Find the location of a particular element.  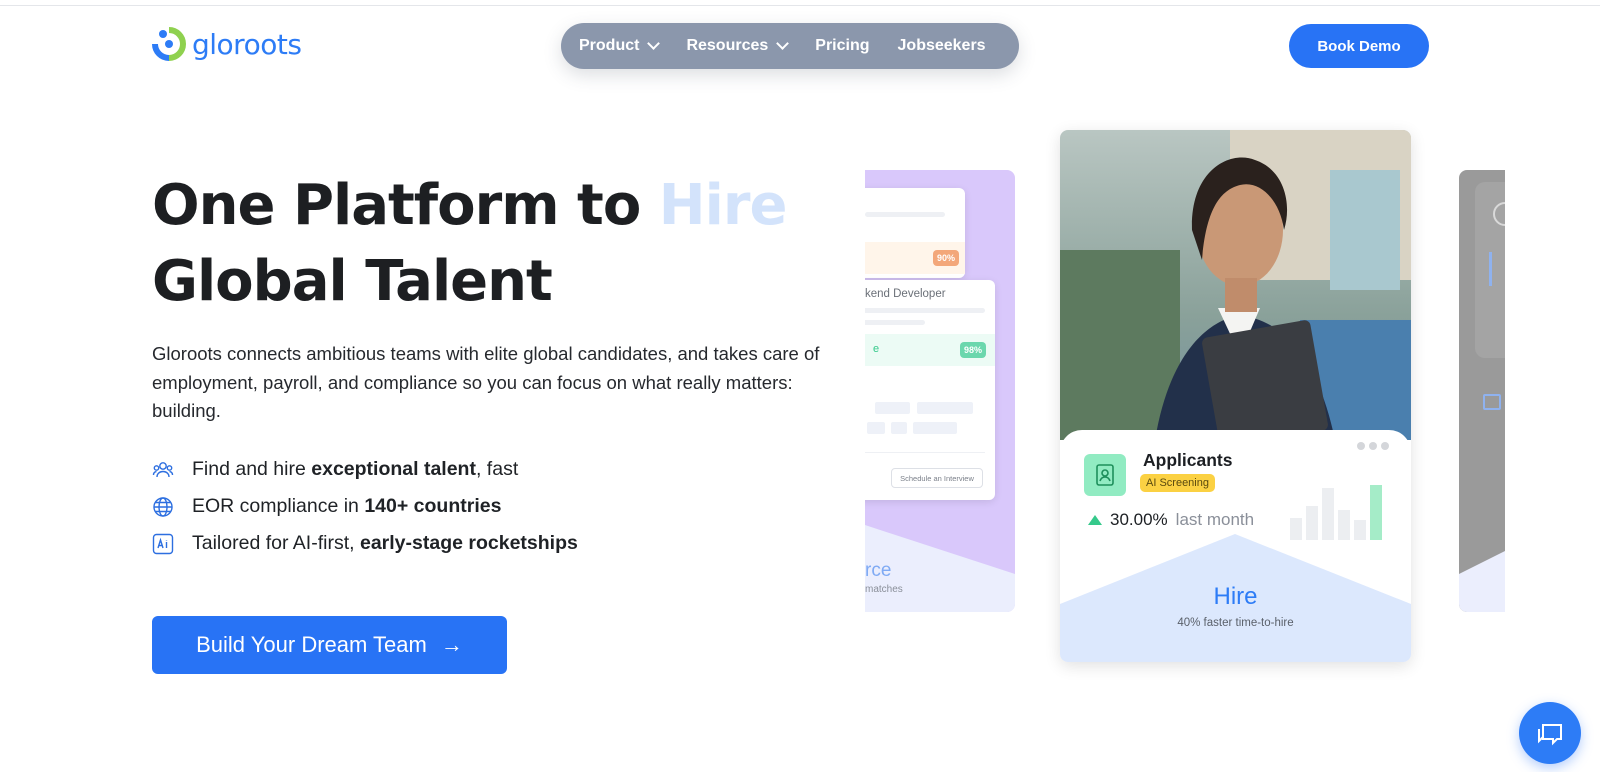

applicants-stat: 30.00% last month is located at coordinates (1171, 520).